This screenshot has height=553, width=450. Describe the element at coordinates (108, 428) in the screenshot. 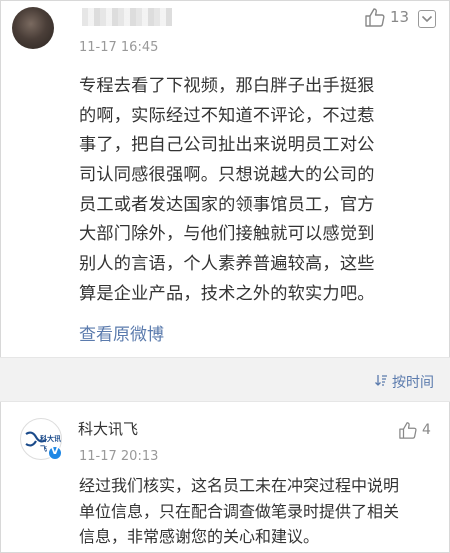

I see `username: 科大讯飞` at that location.